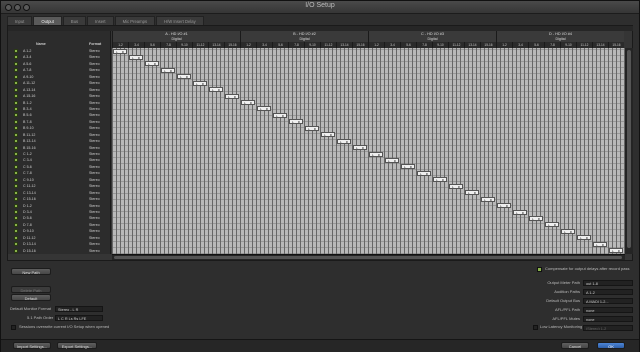 The image size is (640, 352). What do you see at coordinates (31, 297) in the screenshot?
I see `default-button: Default` at bounding box center [31, 297].